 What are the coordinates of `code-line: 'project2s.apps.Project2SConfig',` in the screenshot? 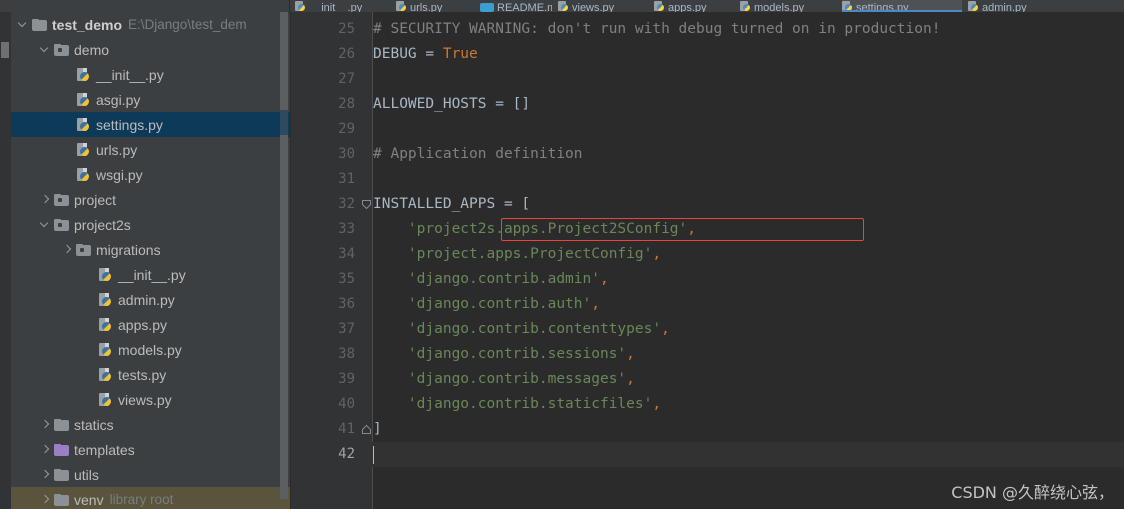 It's located at (748, 229).